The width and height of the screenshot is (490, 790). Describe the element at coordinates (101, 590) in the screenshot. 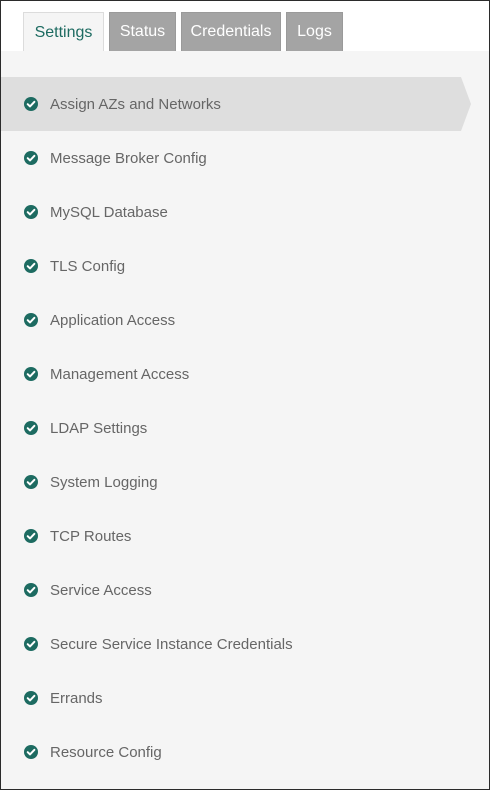

I see `nav-item-label: Service Access` at that location.